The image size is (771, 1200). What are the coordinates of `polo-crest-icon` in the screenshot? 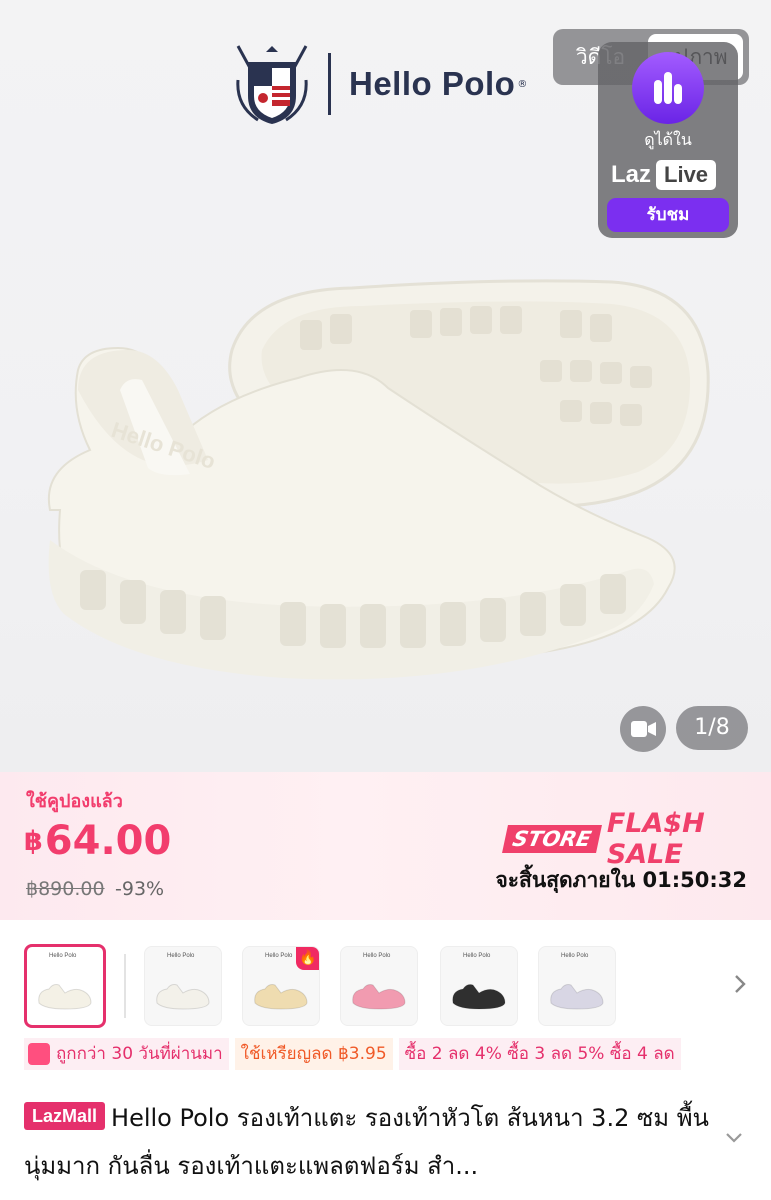 It's located at (272, 84).